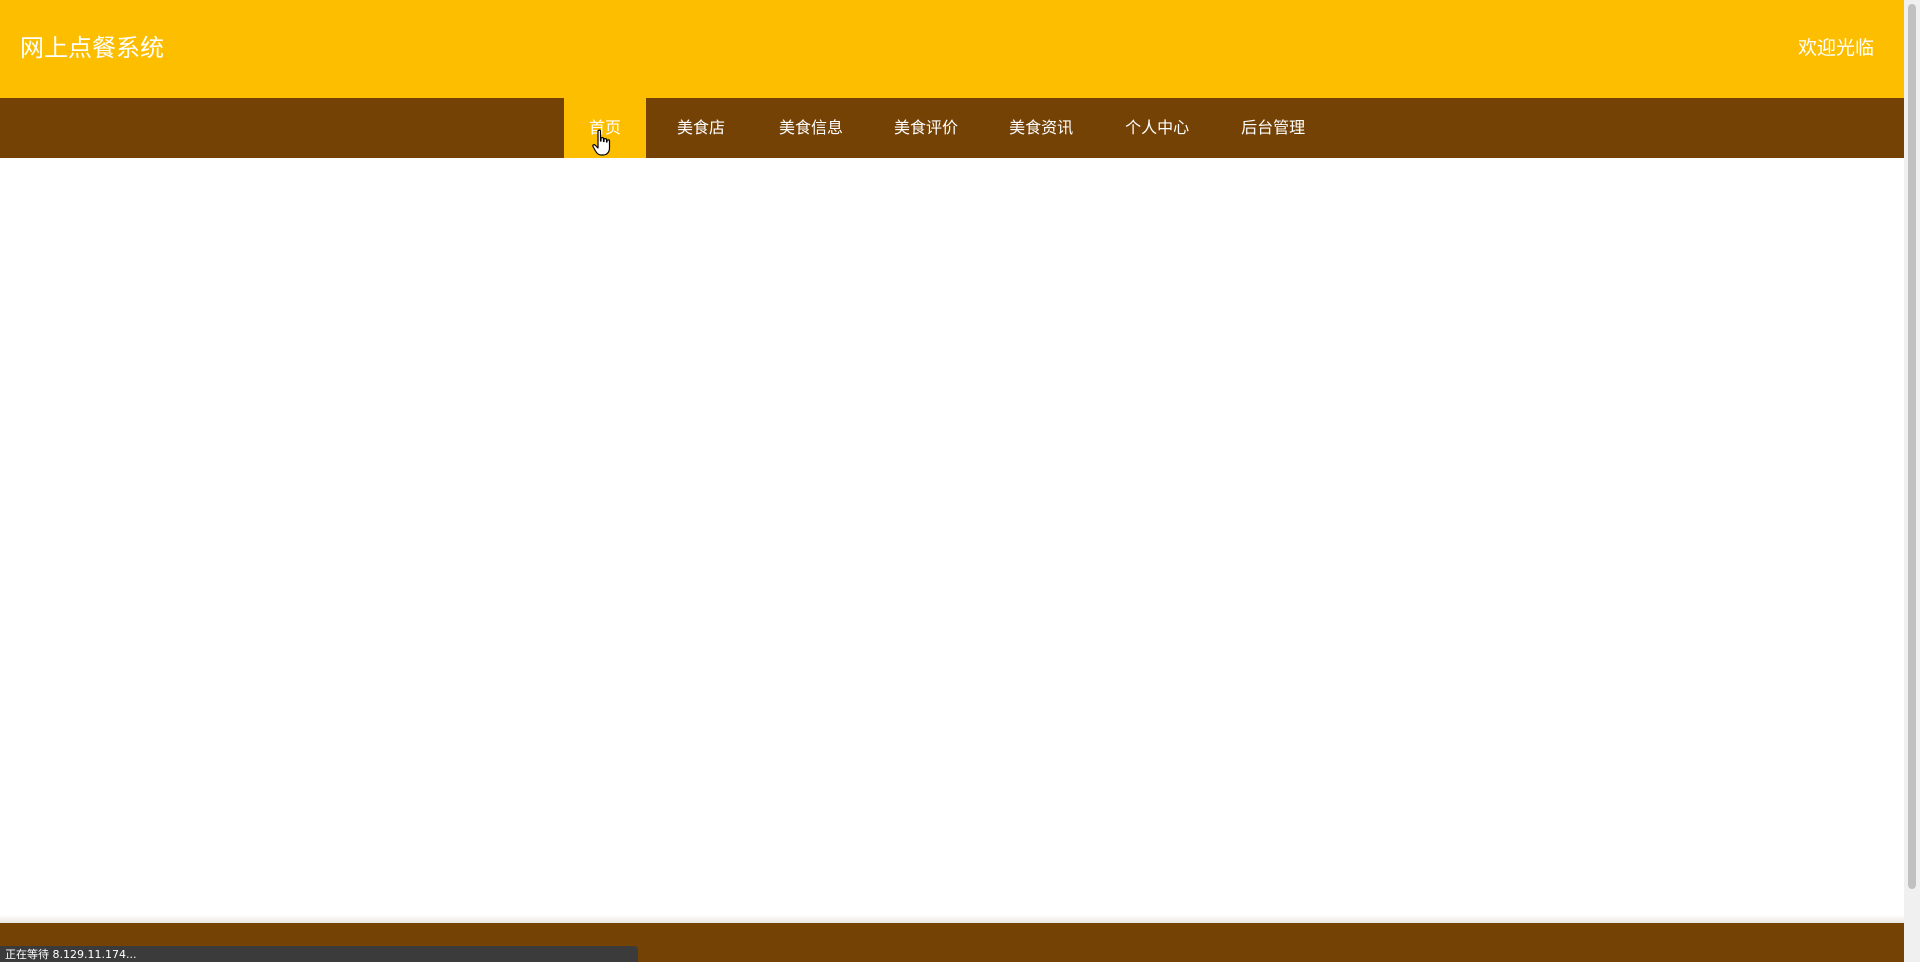 The image size is (1920, 962). Describe the element at coordinates (1912, 446) in the screenshot. I see `scrollbar-thumb` at that location.